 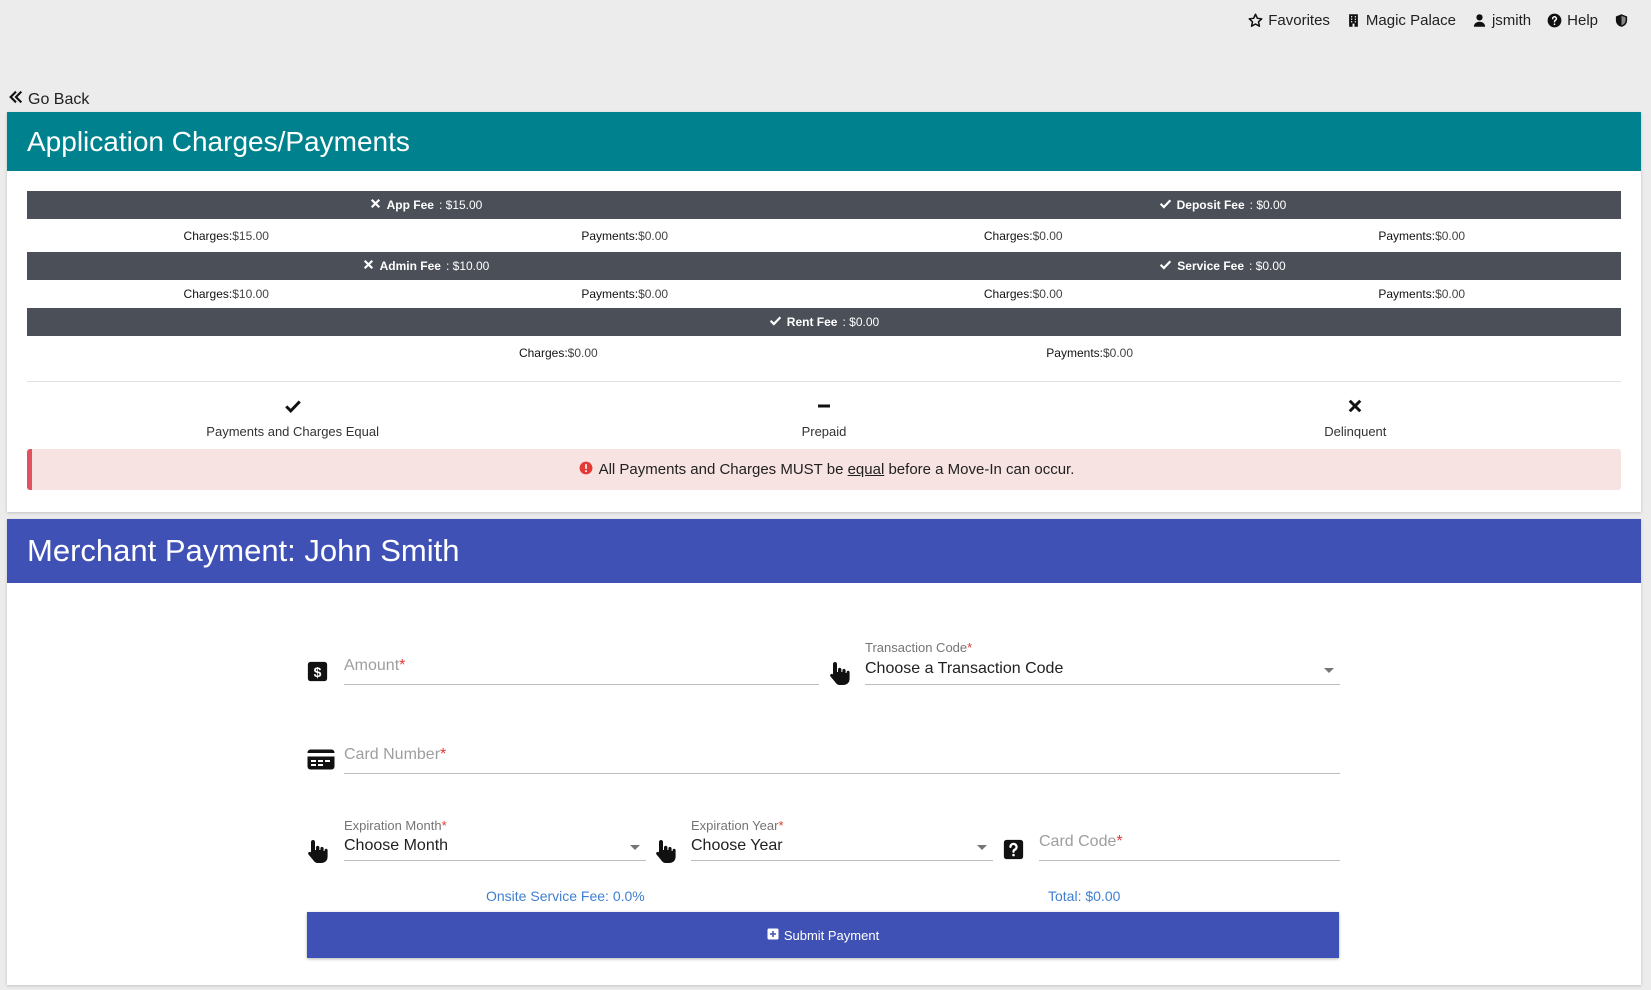 What do you see at coordinates (824, 381) in the screenshot?
I see `divider` at bounding box center [824, 381].